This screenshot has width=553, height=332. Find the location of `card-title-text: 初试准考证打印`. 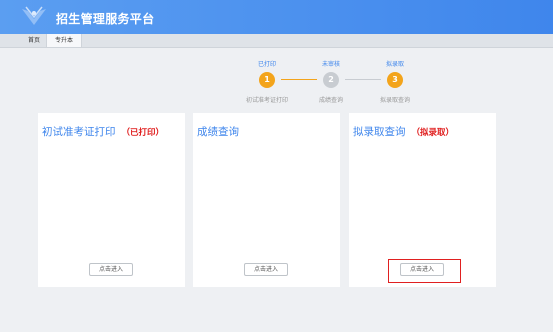

card-title-text: 初试准考证打印 is located at coordinates (79, 132).